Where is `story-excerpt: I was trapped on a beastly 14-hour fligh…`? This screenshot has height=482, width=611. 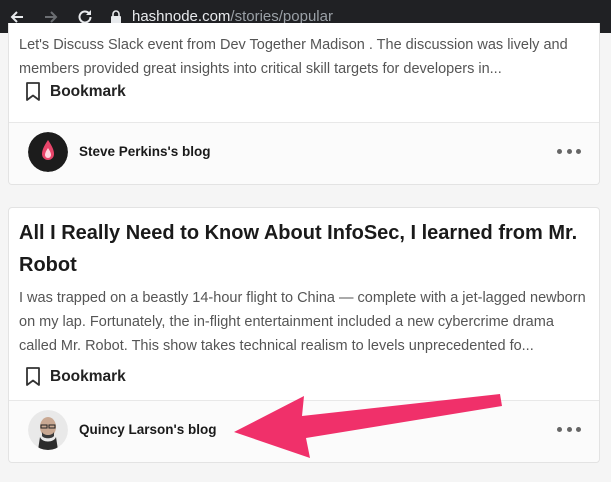
story-excerpt: I was trapped on a beastly 14-hour fligh… is located at coordinates (303, 322).